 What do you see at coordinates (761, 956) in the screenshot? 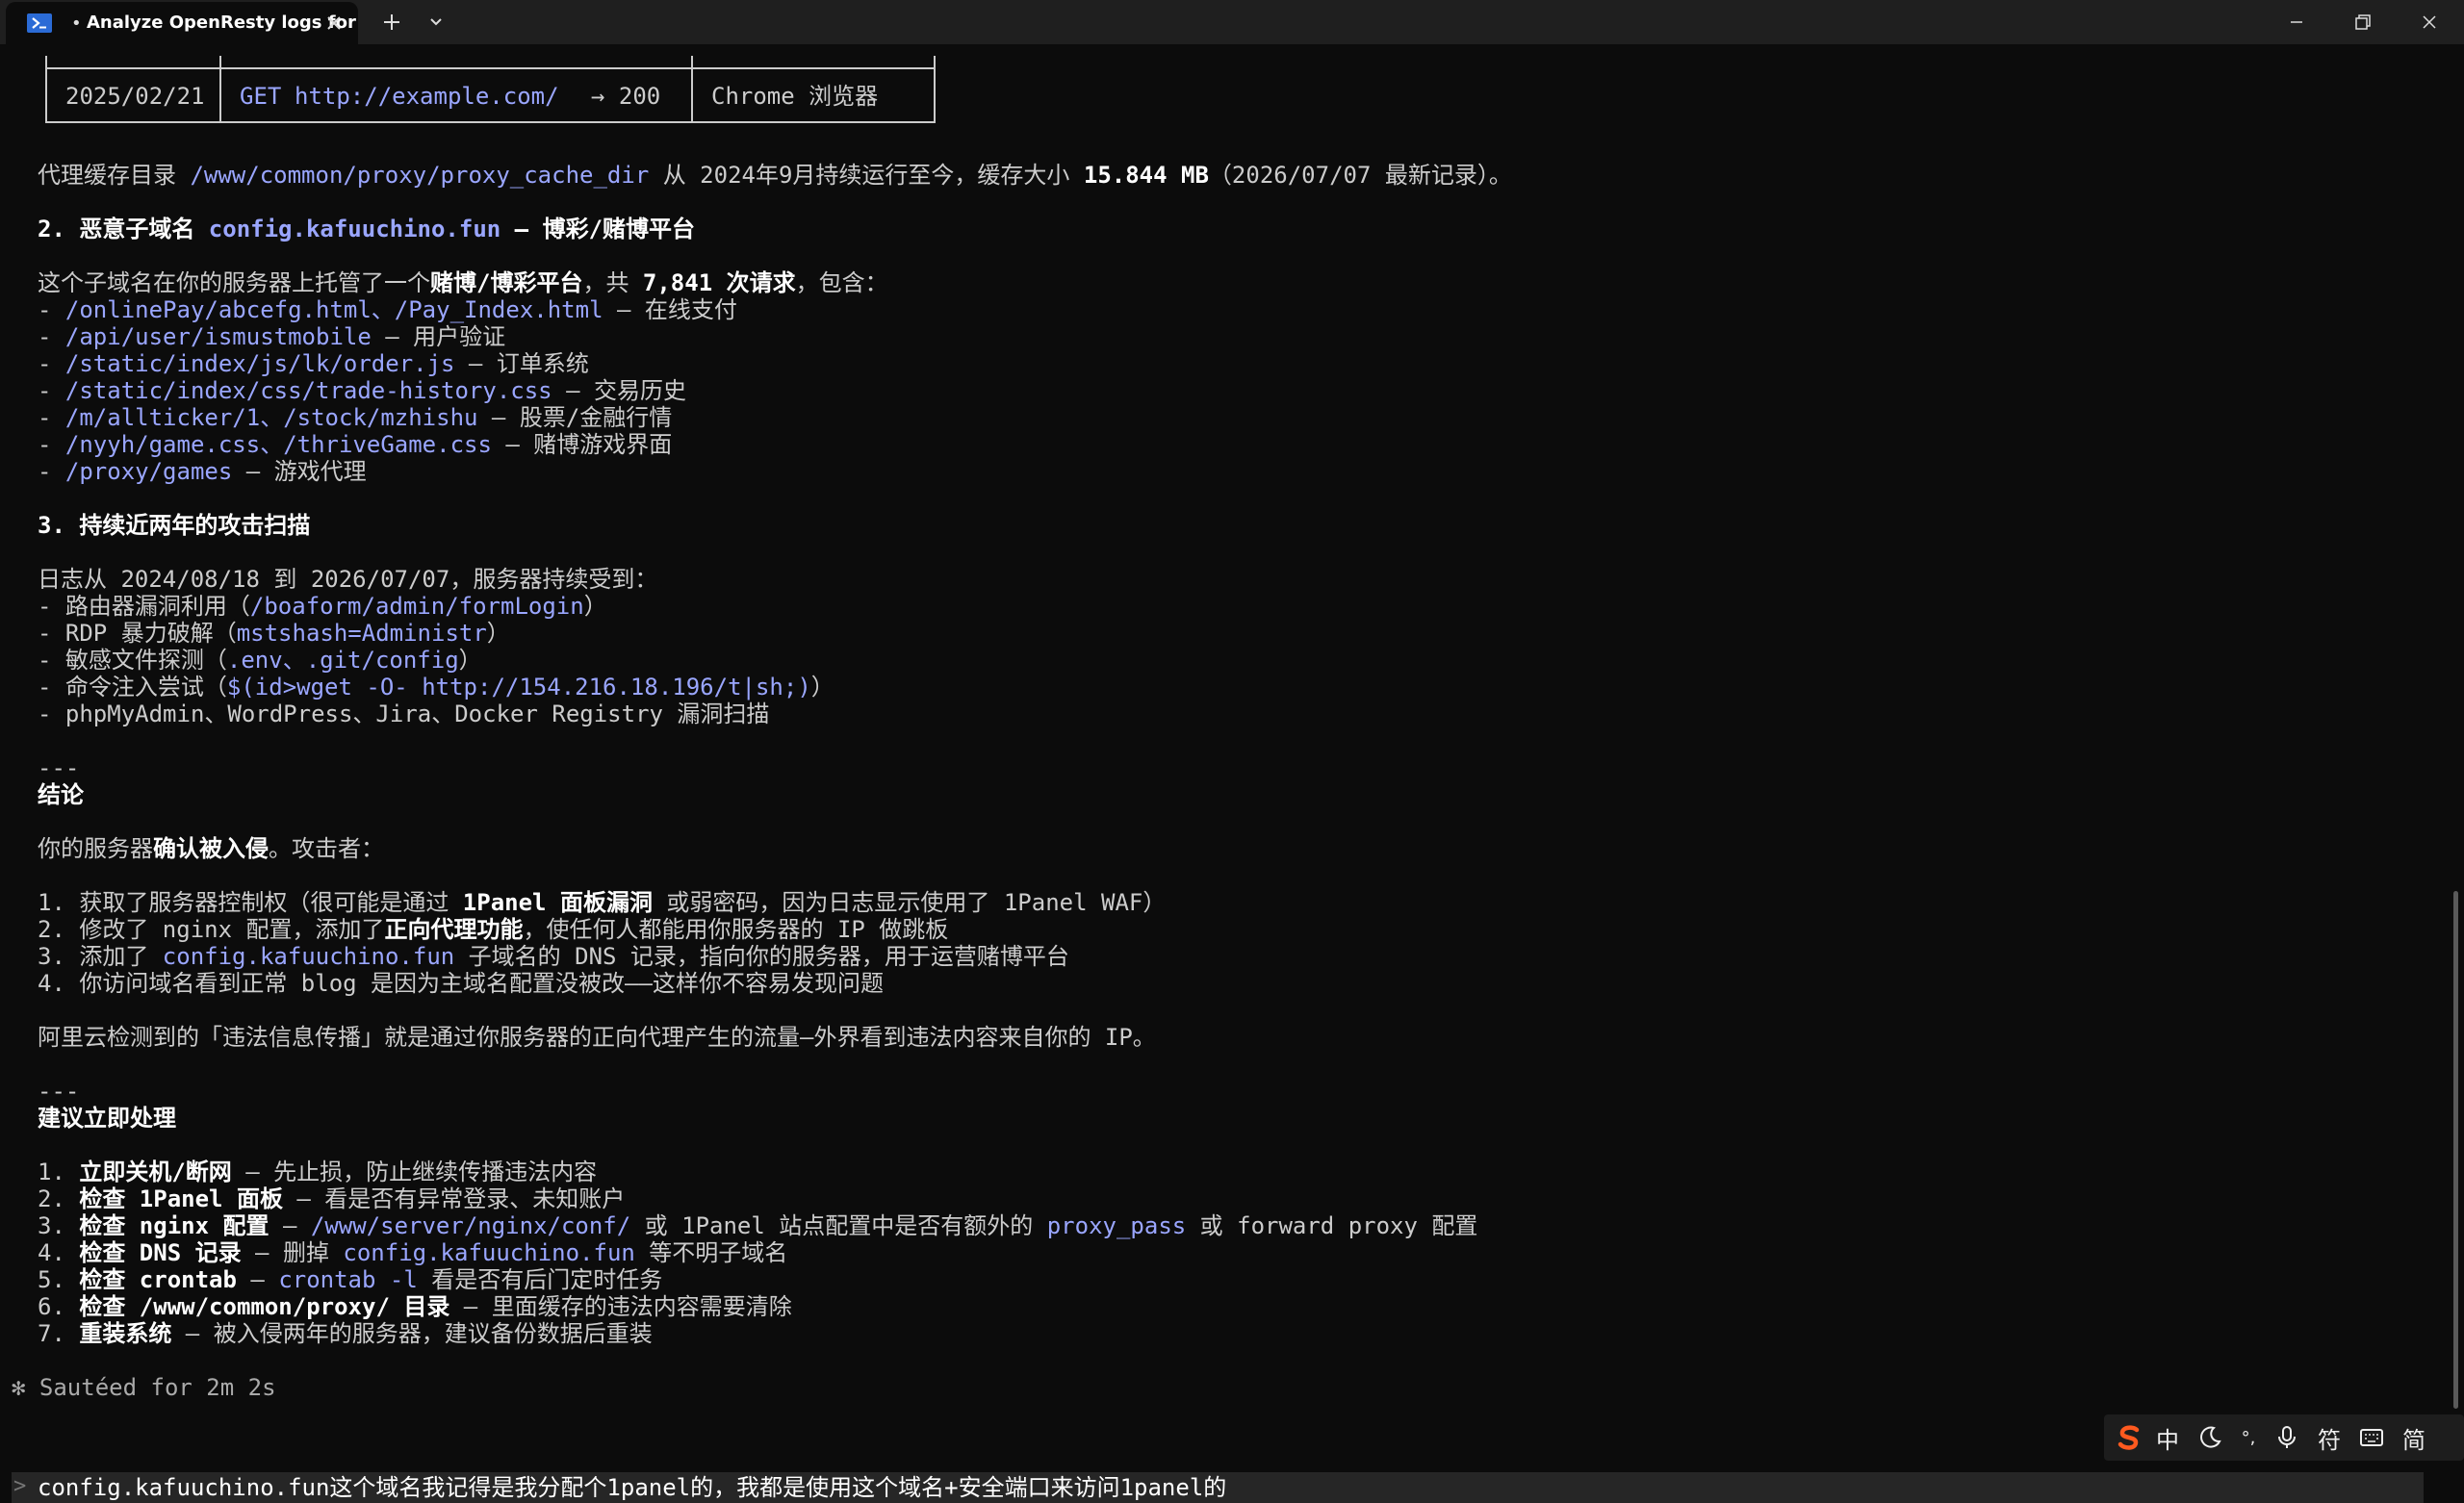
I see `item-post: 子域名的 DNS 记录，指向你的服务器，用于运营赌博平台` at bounding box center [761, 956].